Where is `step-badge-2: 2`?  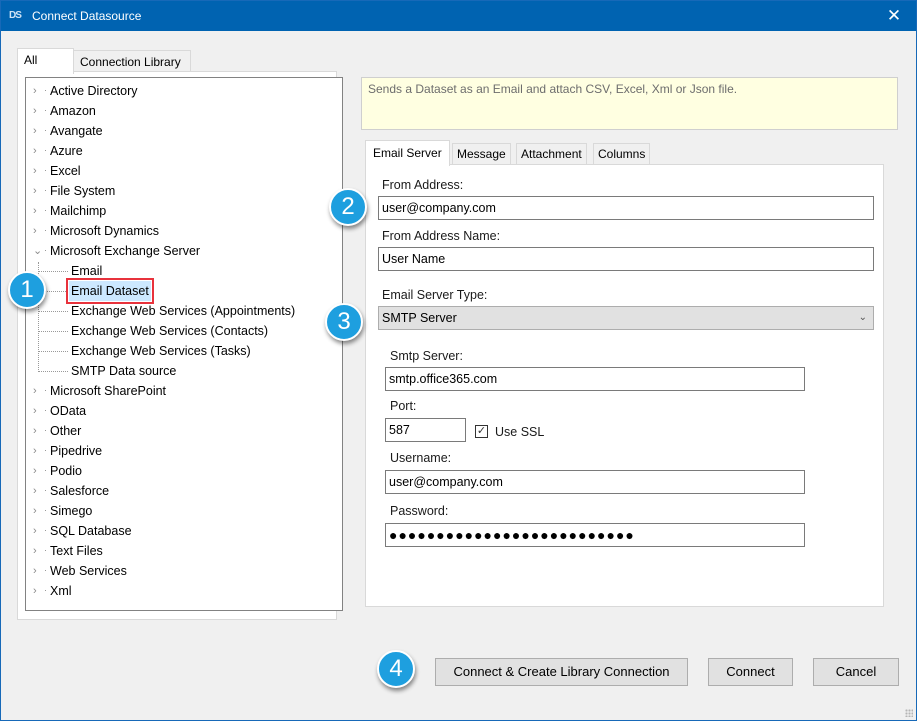 step-badge-2: 2 is located at coordinates (348, 207).